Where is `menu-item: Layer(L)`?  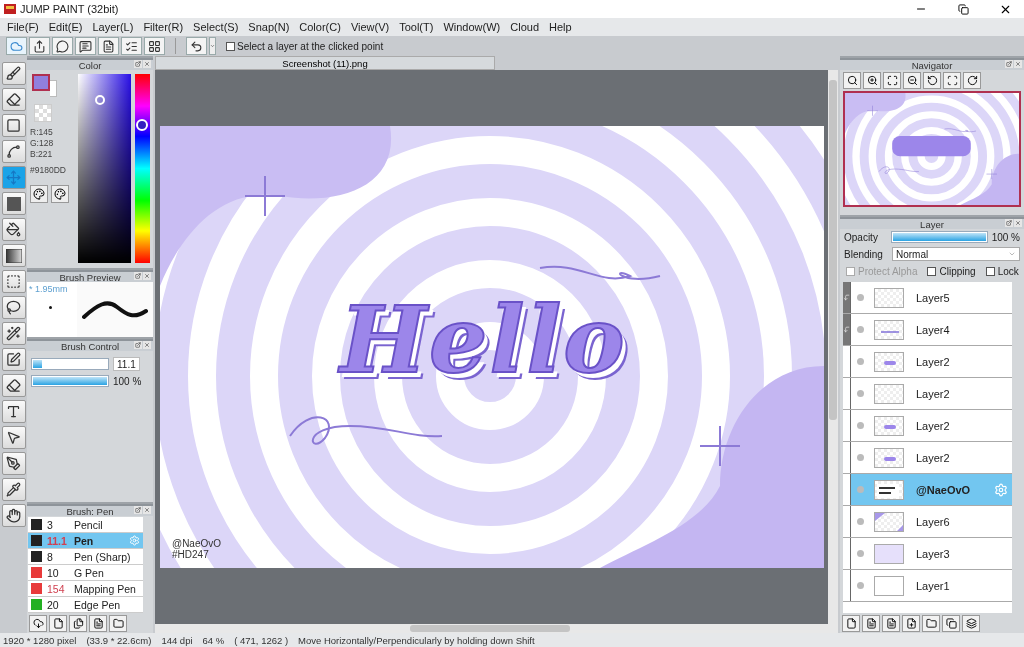 menu-item: Layer(L) is located at coordinates (113, 27).